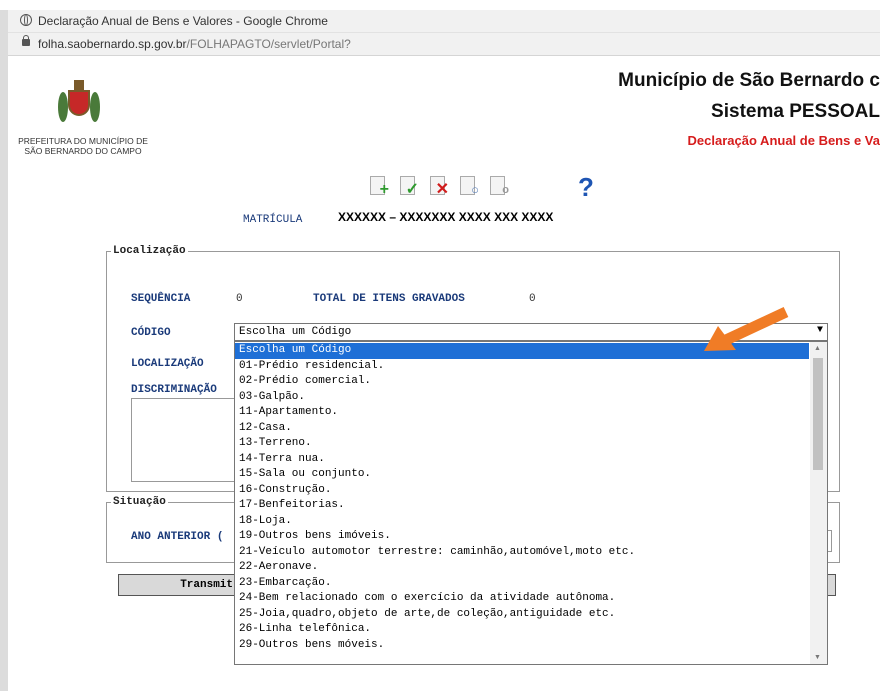 The width and height of the screenshot is (880, 691). I want to click on logo-text-line2: SÃO BERNARDO DO CAMPO, so click(83, 151).